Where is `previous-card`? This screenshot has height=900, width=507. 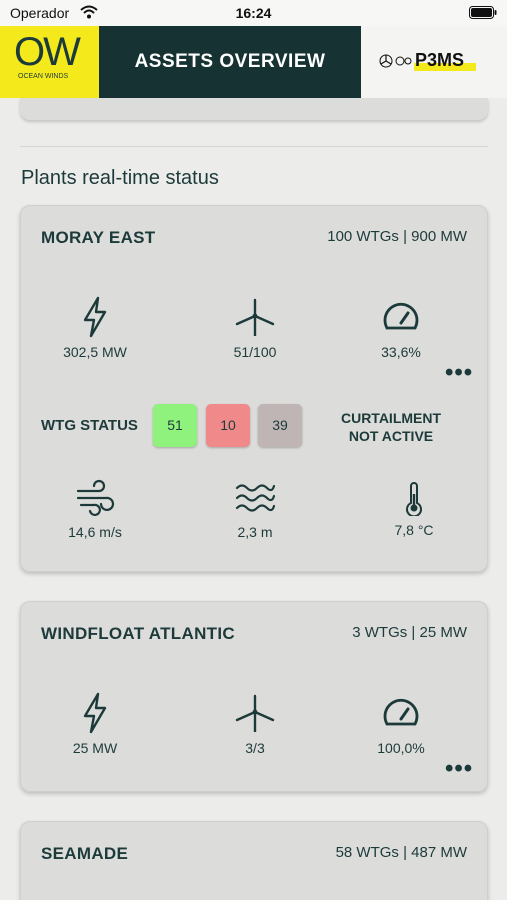 previous-card is located at coordinates (254, 109).